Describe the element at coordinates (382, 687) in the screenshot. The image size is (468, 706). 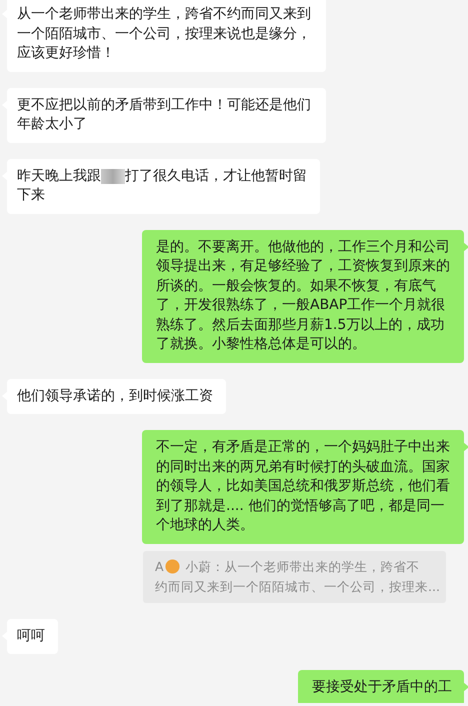
I see `message-text: 要接受处于矛盾中的工` at that location.